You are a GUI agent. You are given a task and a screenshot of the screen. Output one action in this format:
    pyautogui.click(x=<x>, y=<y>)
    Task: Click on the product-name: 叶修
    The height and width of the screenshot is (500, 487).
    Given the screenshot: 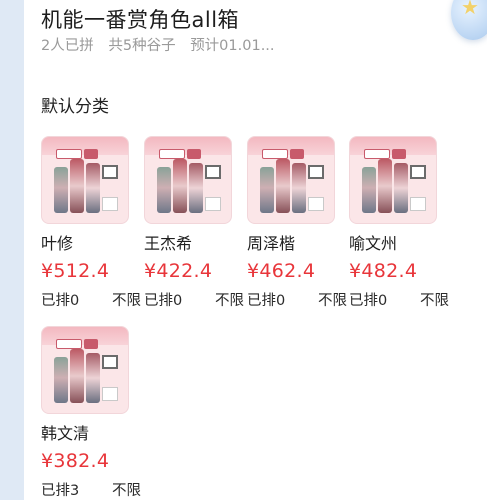 What is the action you would take?
    pyautogui.click(x=57, y=243)
    